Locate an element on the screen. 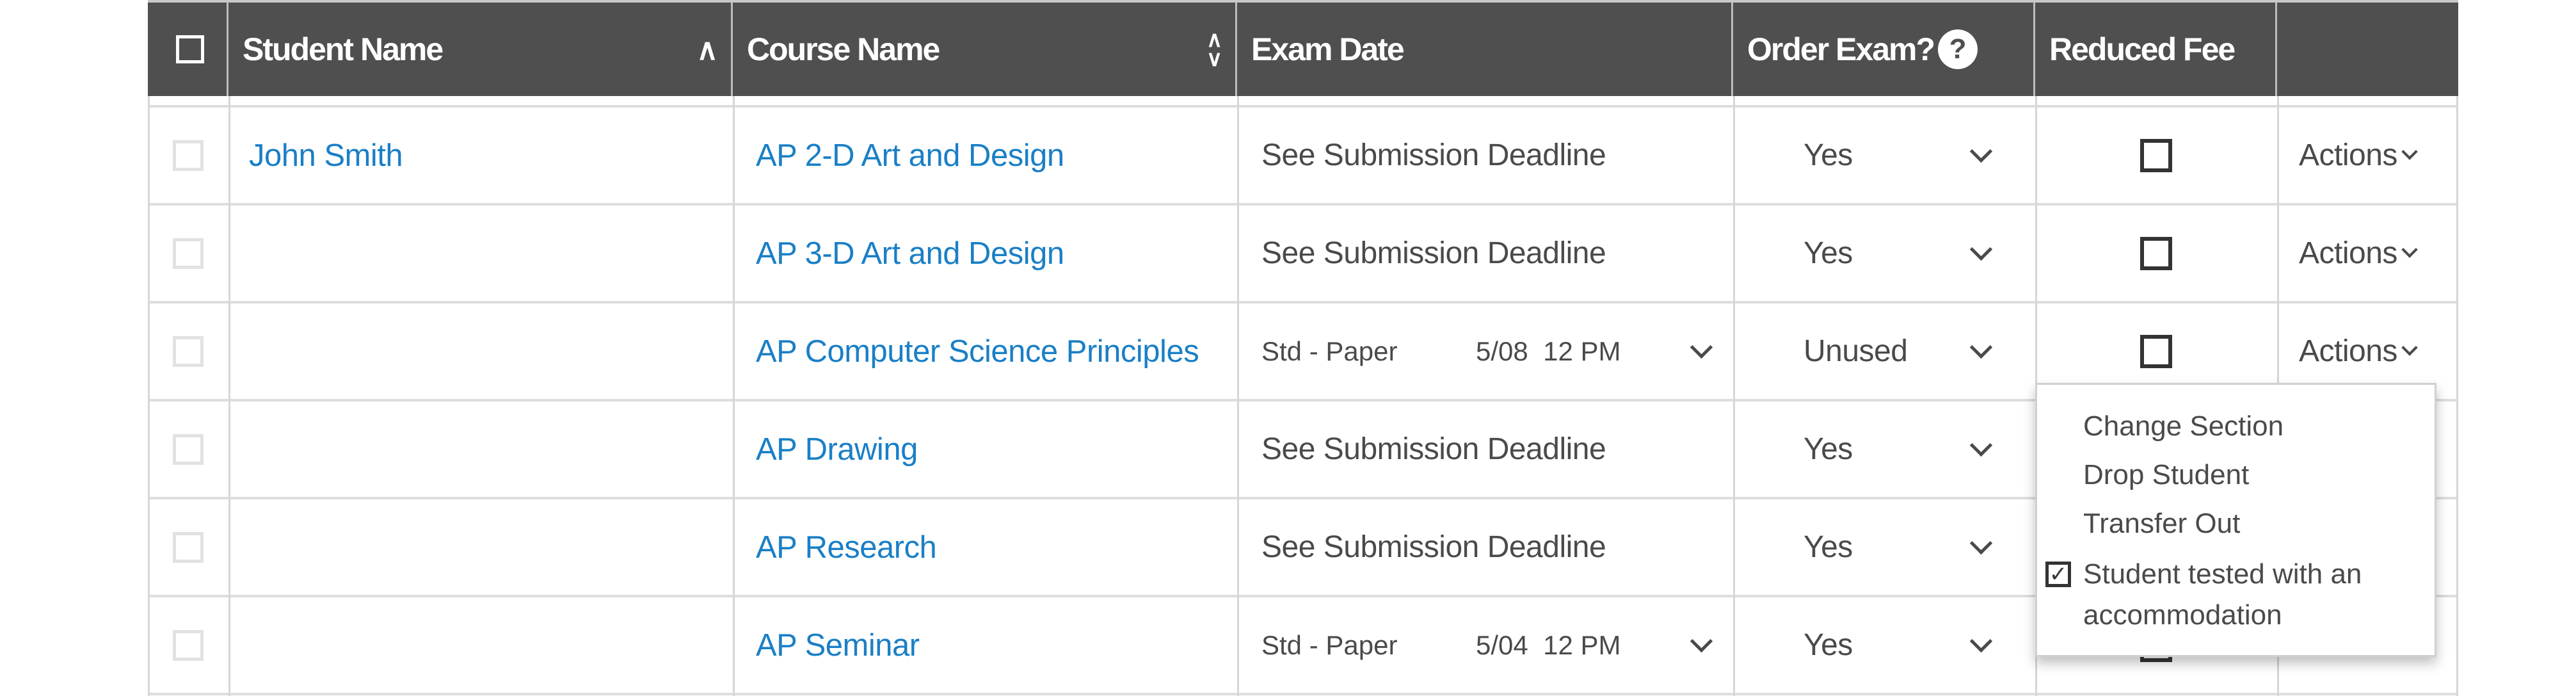 The image size is (2576, 696). course-cell: AP Computer Science Principles is located at coordinates (985, 351).